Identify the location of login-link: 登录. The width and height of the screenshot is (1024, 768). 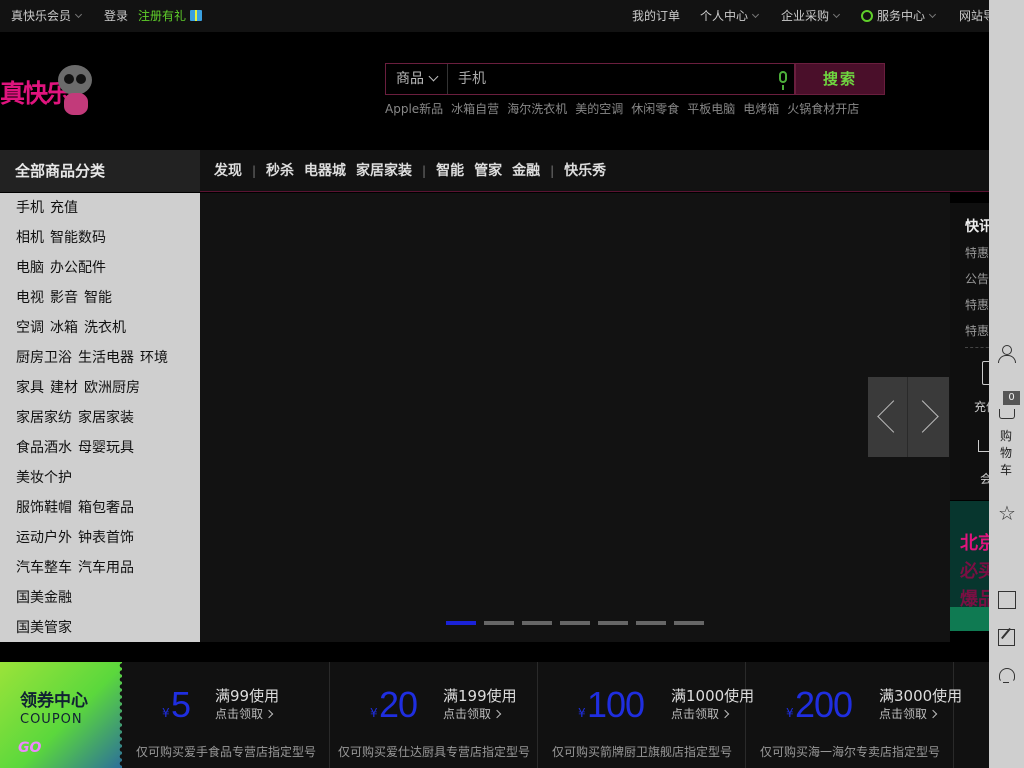
(116, 16).